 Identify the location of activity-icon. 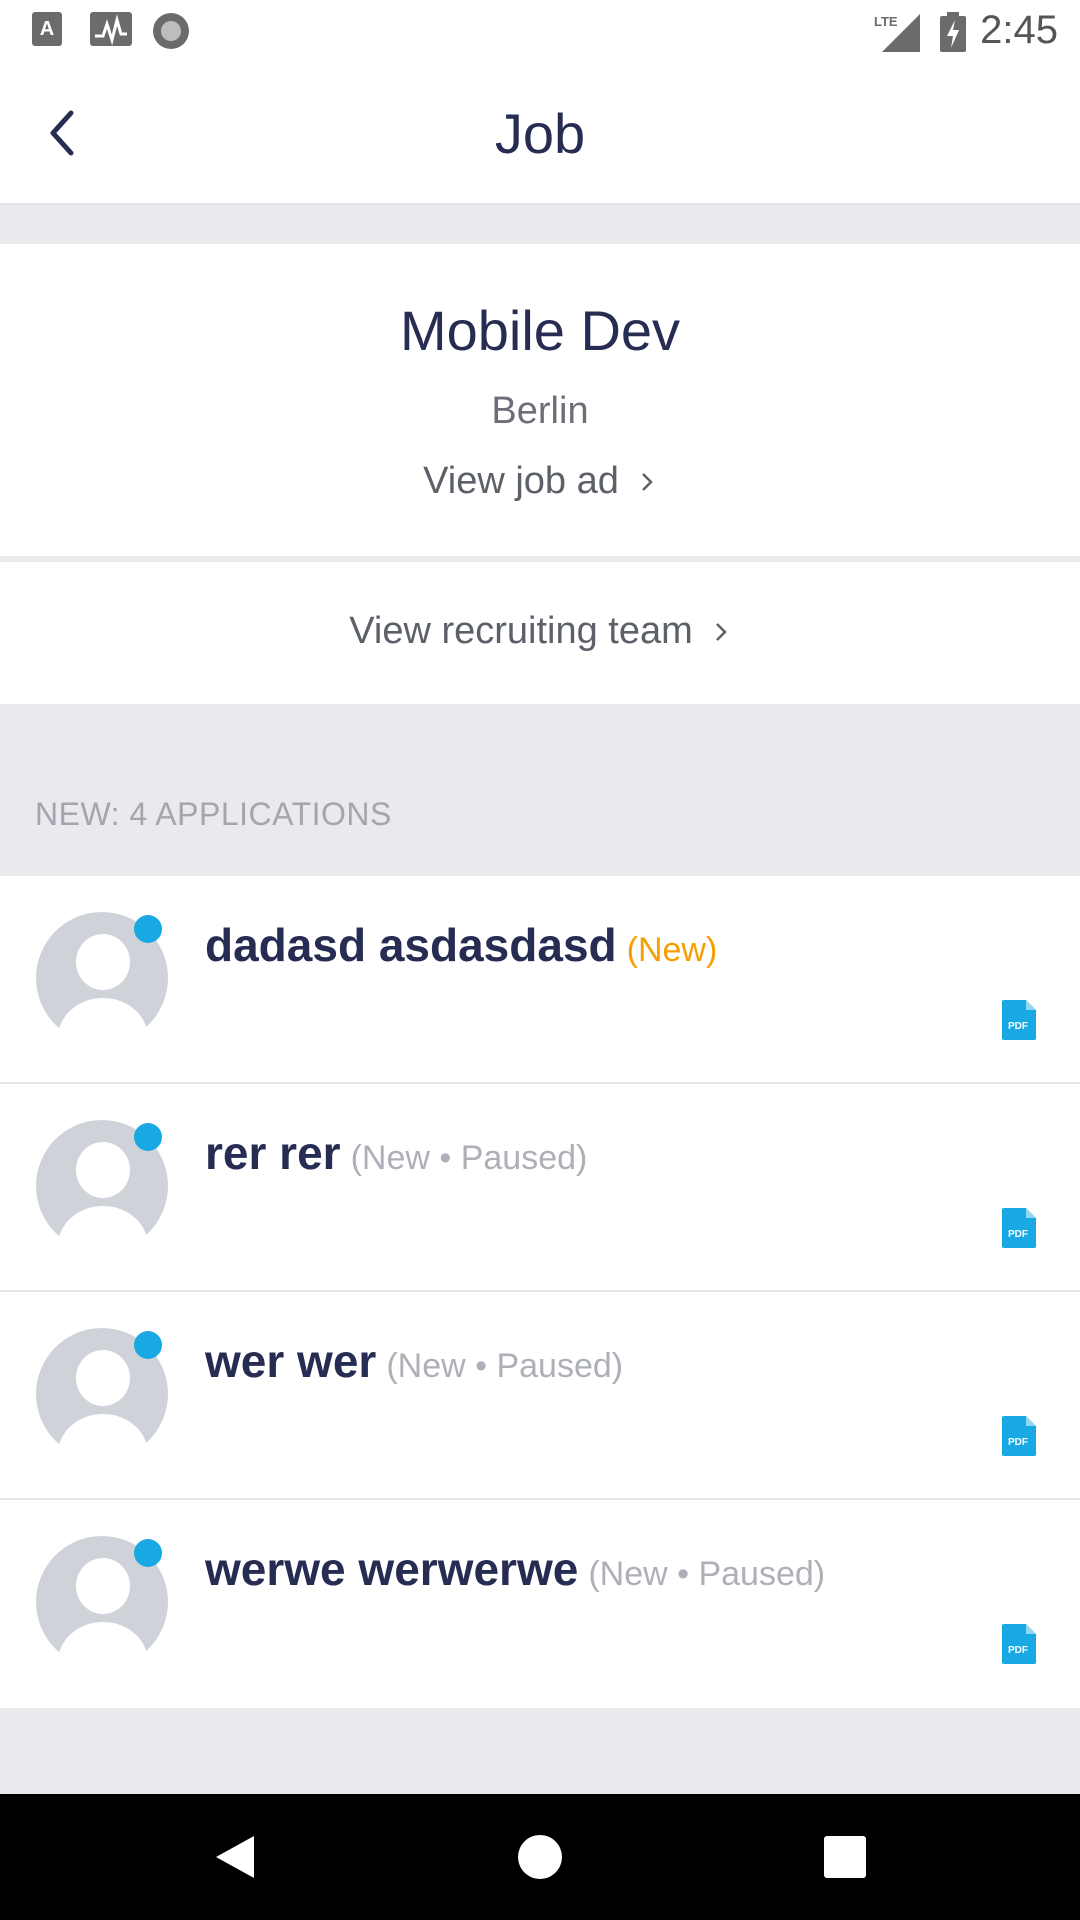
(111, 29).